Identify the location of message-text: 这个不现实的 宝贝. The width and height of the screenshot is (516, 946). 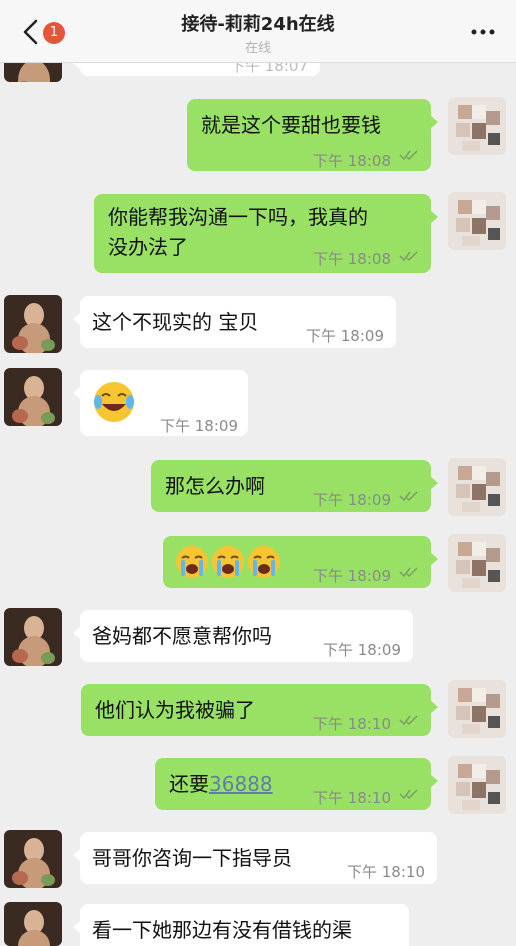
(175, 322).